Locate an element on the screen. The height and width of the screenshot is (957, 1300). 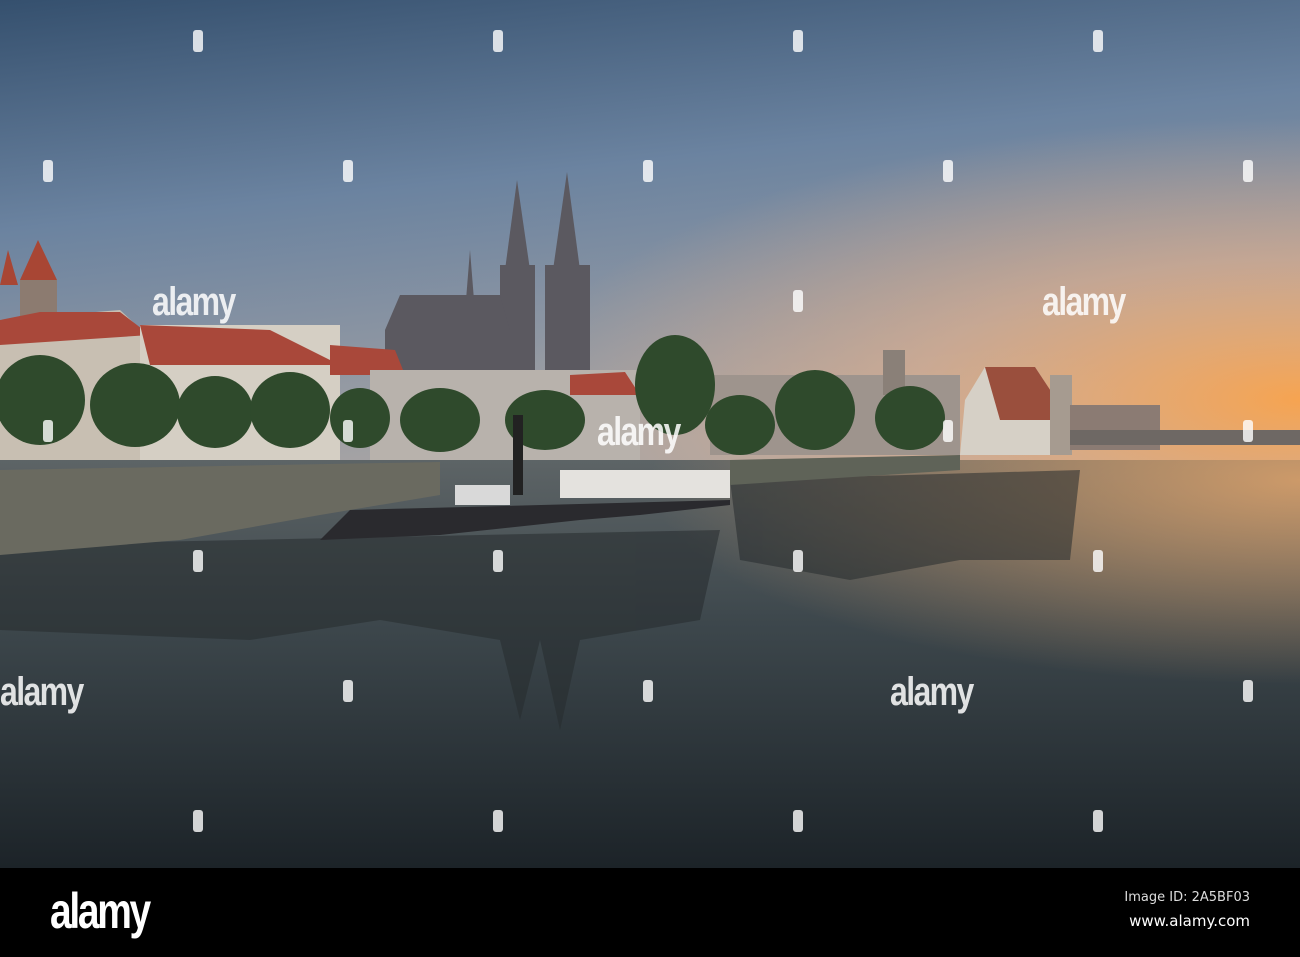
image-id: Image ID: 2A5BF03 is located at coordinates (1187, 897).